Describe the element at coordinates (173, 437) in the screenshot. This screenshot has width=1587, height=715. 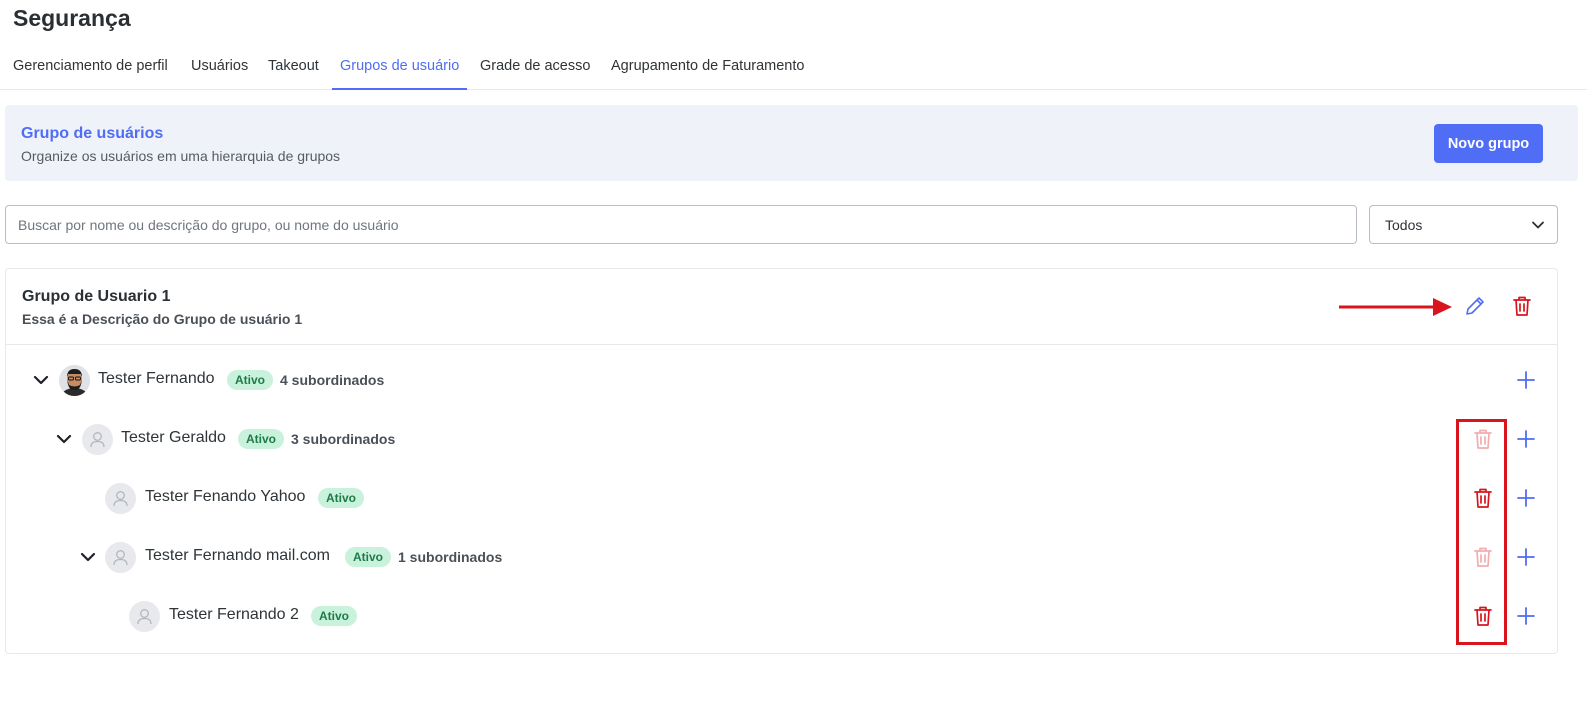
I see `member-name: Tester Geraldo` at that location.